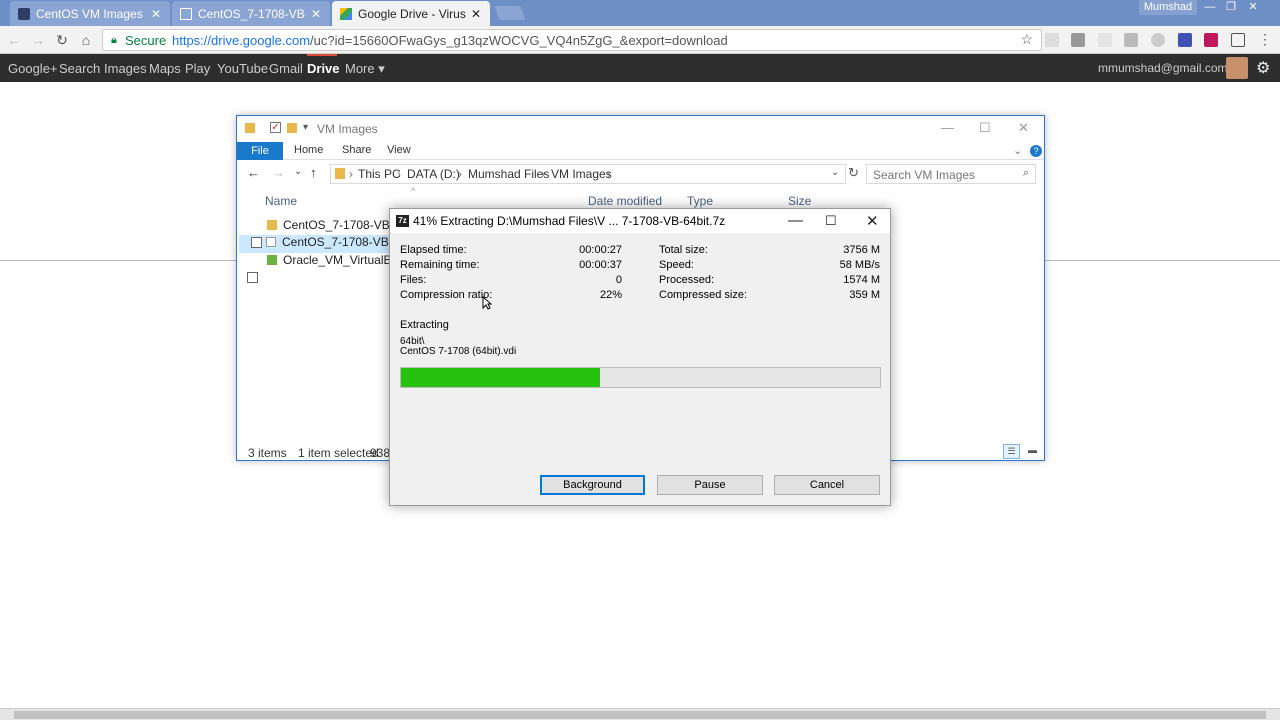 The height and width of the screenshot is (720, 1280). I want to click on search-icon: ⌕, so click(1026, 173).